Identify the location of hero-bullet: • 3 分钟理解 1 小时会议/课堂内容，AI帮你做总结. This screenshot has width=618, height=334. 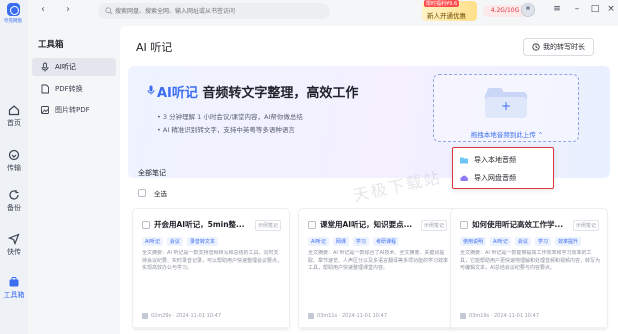
(230, 117).